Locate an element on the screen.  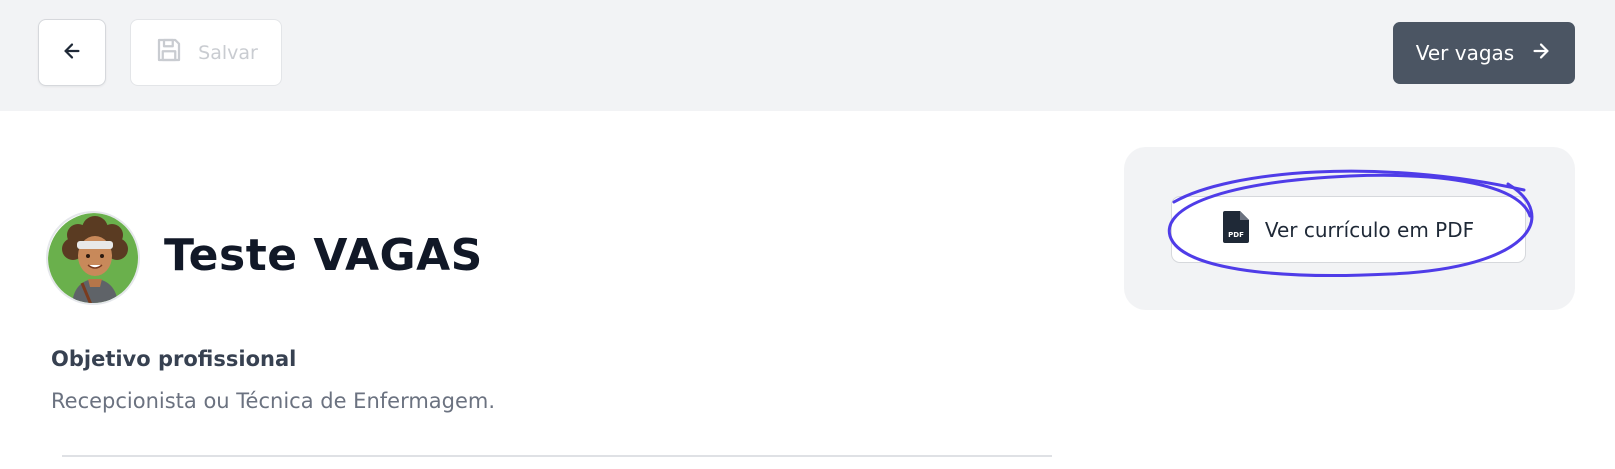
view-jobs-button: Ver vagas is located at coordinates (1484, 53).